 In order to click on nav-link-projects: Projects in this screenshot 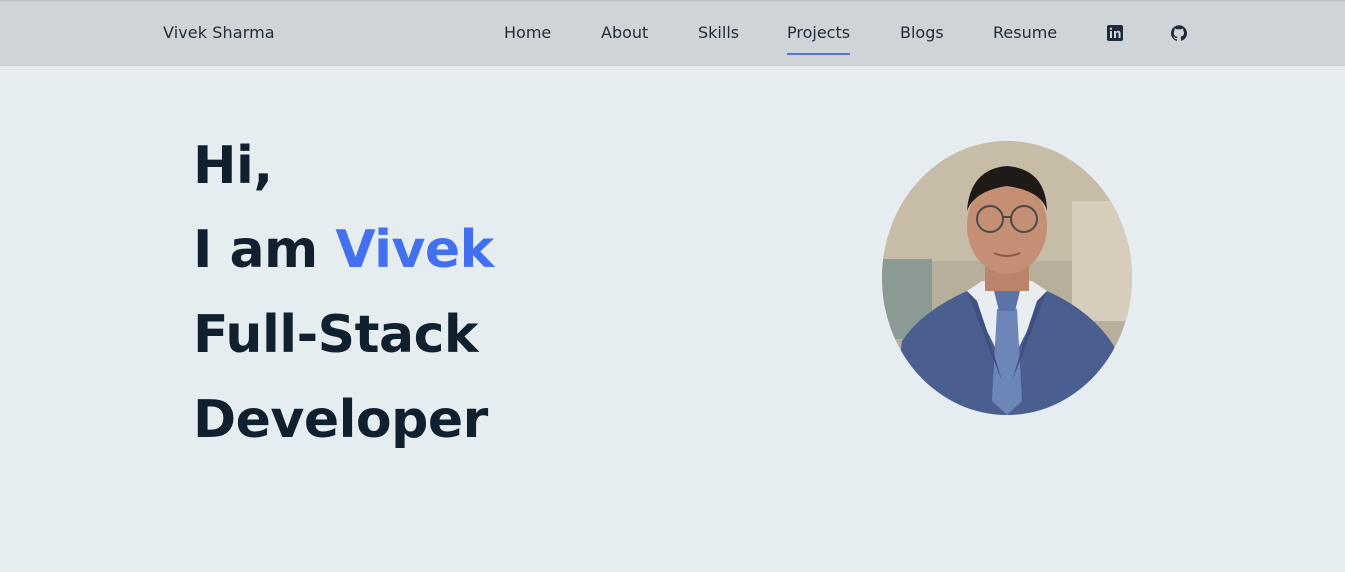, I will do `click(819, 39)`.